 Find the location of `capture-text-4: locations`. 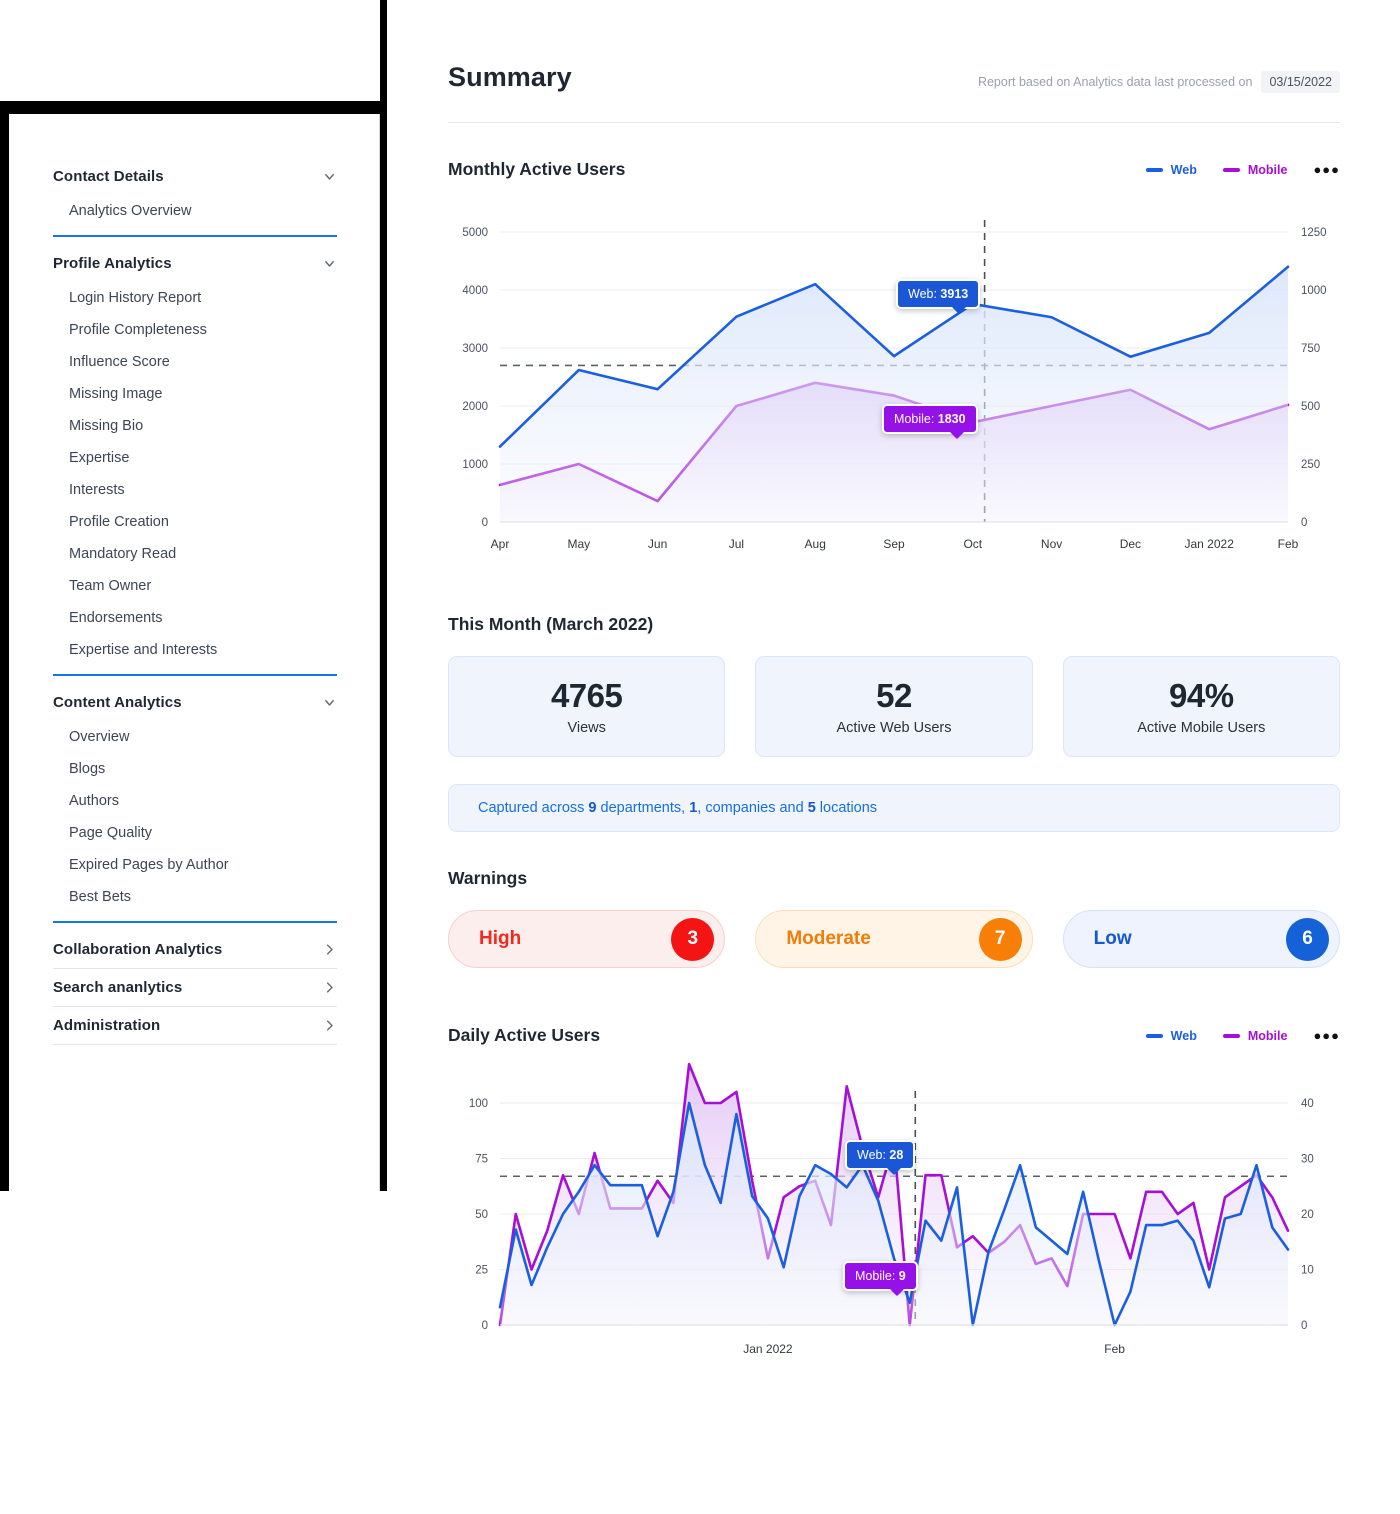

capture-text-4: locations is located at coordinates (846, 808).